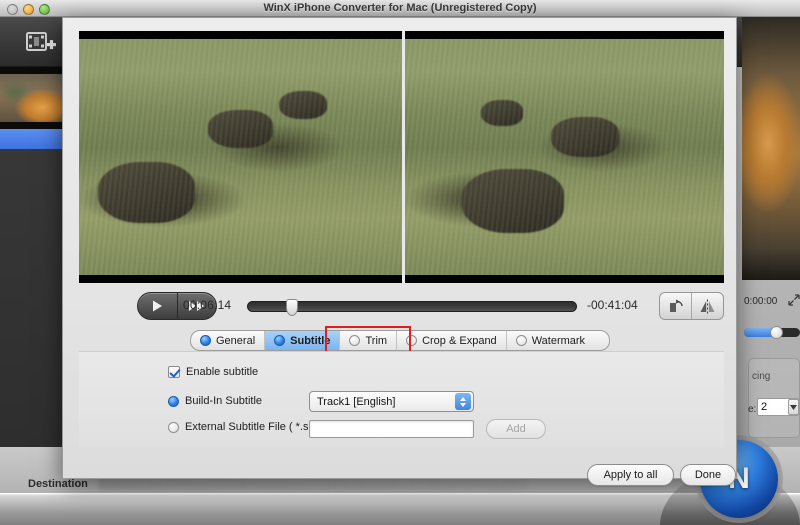 This screenshot has height=525, width=800. What do you see at coordinates (761, 301) in the screenshot?
I see `background-preview-time: 0:00:00` at bounding box center [761, 301].